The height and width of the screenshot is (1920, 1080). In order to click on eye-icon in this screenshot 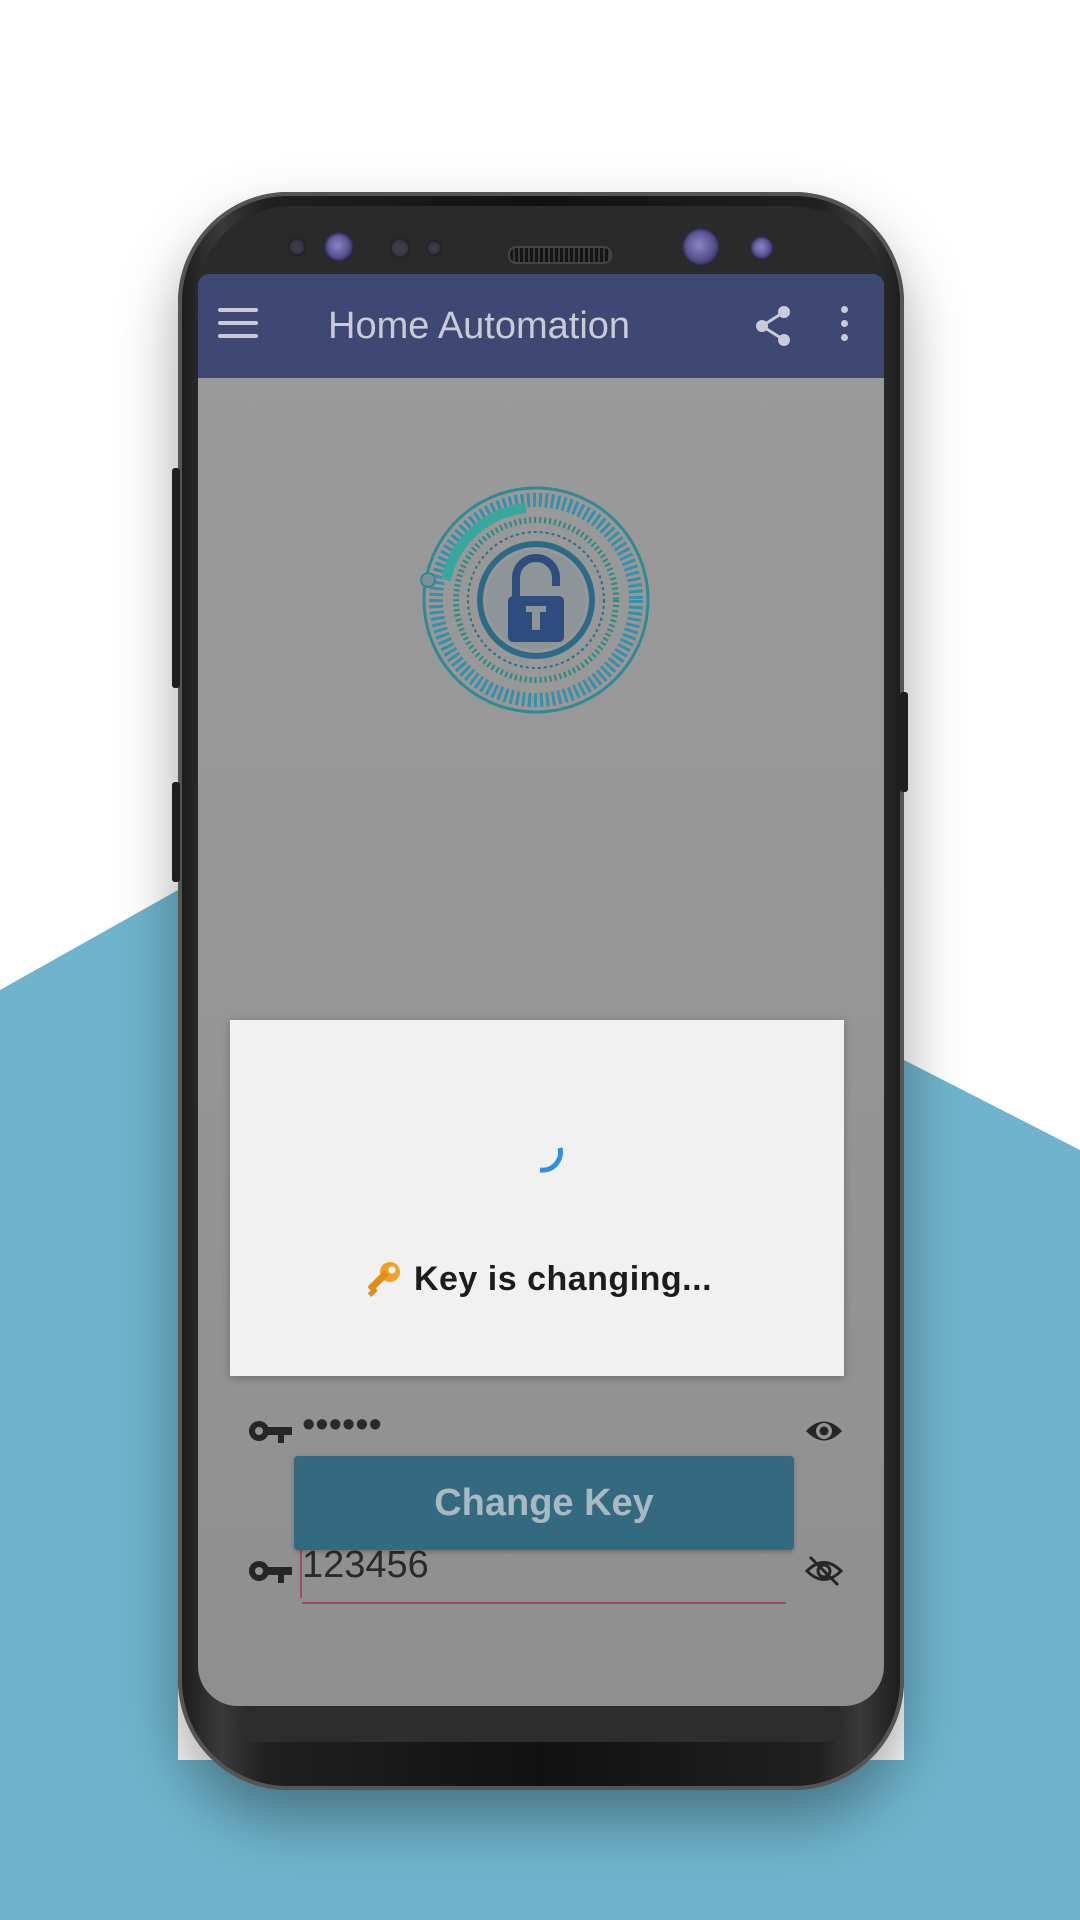, I will do `click(824, 1431)`.